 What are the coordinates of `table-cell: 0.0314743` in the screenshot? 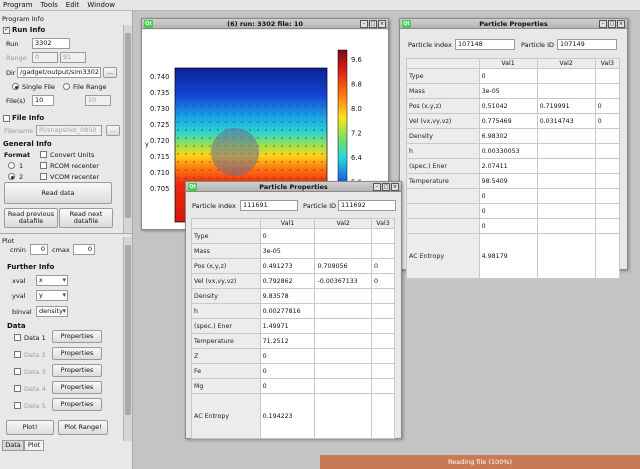 It's located at (566, 121).